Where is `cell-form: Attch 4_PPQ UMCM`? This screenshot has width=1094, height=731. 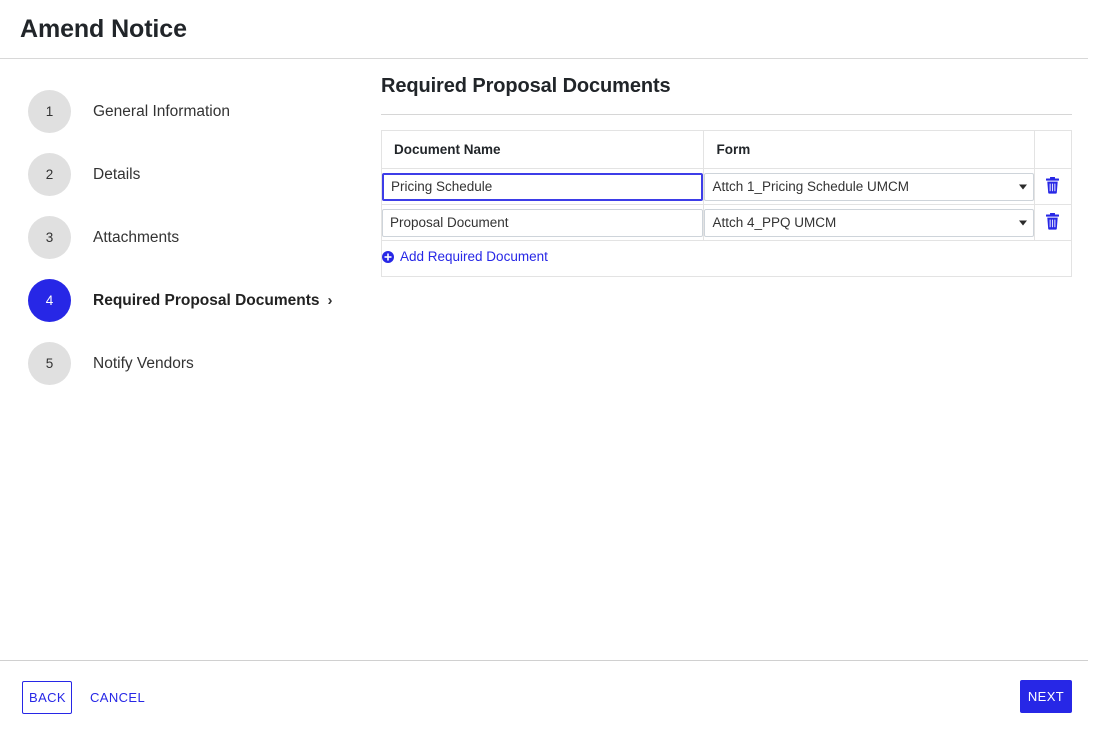 cell-form: Attch 4_PPQ UMCM is located at coordinates (869, 222).